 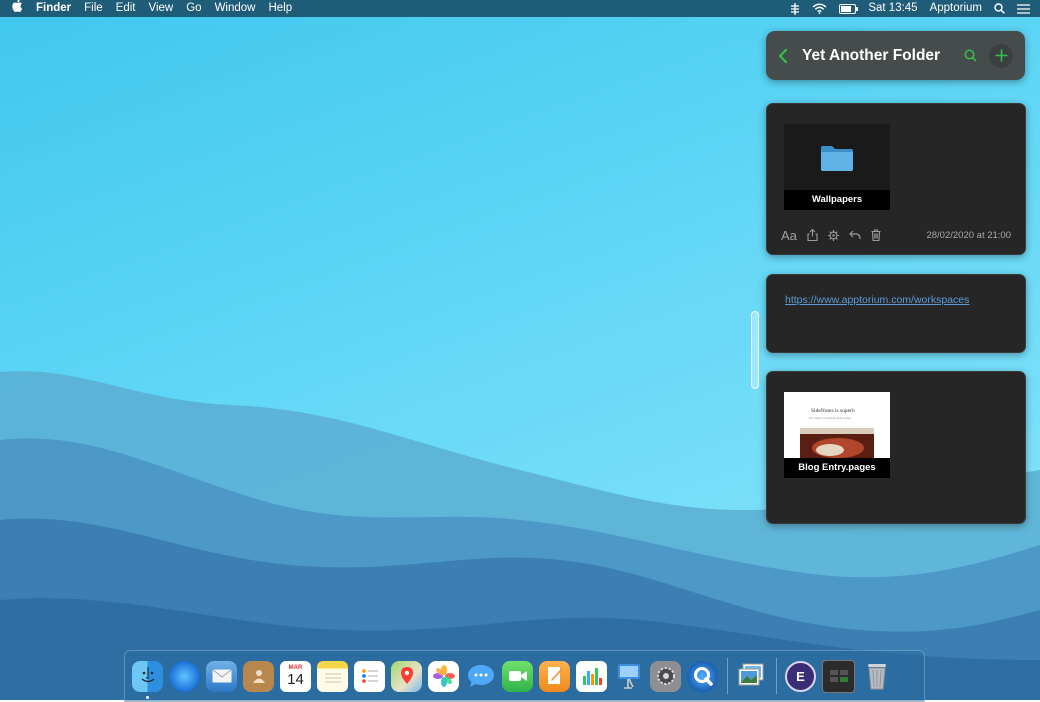 I want to click on reply-icon, so click(x=855, y=235).